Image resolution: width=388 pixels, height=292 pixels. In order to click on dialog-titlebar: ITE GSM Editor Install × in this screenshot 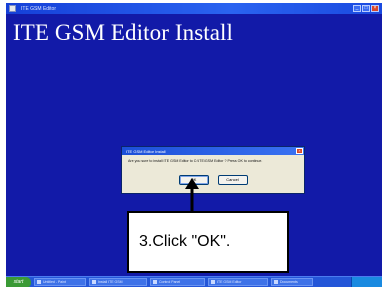, I will do `click(213, 151)`.